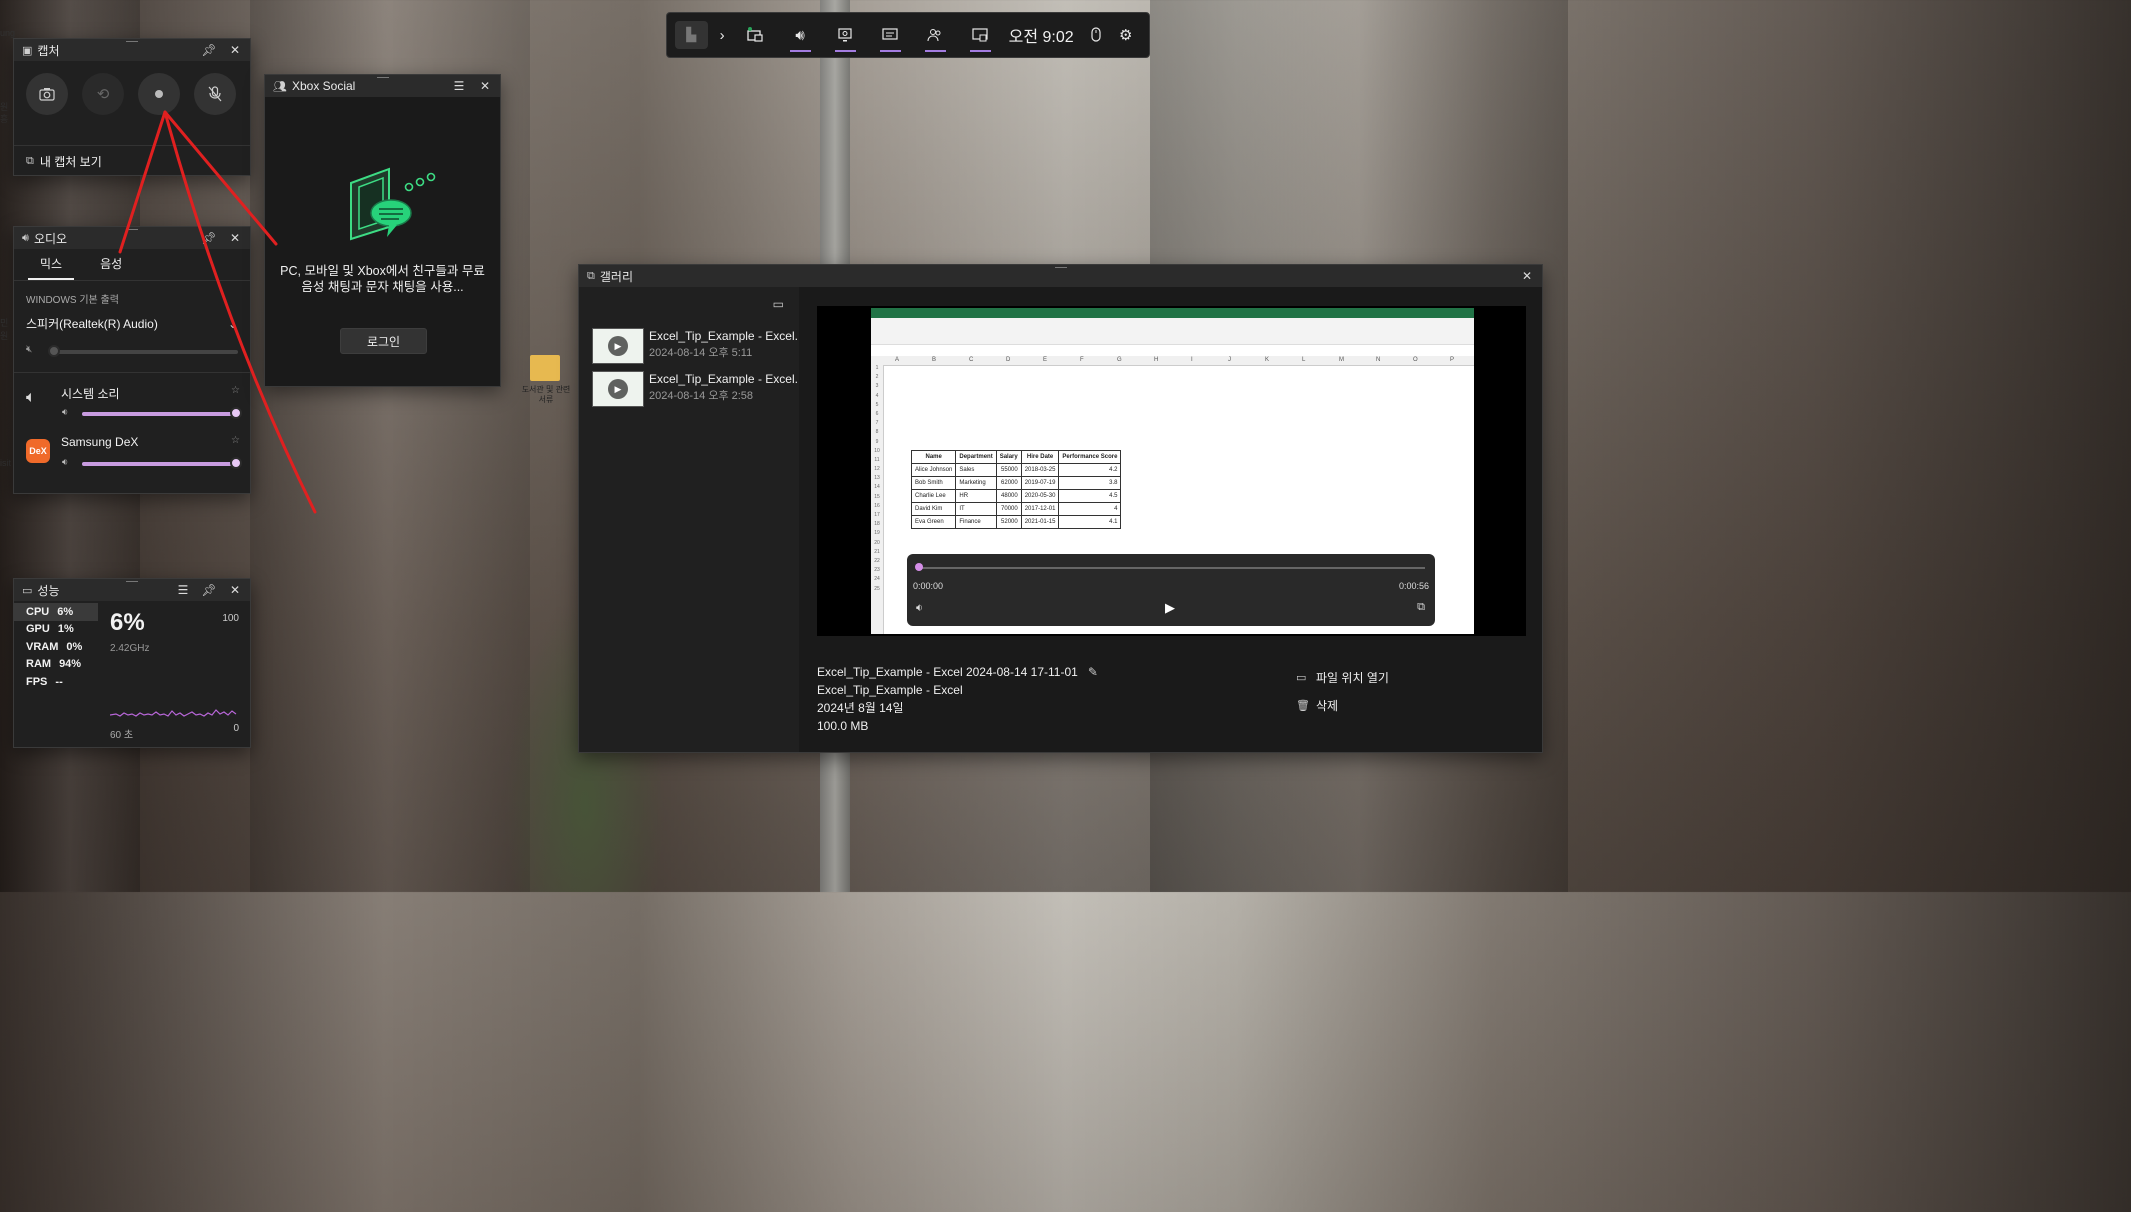  What do you see at coordinates (72, 300) in the screenshot?
I see `output-label: WINDOWS 기본 출력` at bounding box center [72, 300].